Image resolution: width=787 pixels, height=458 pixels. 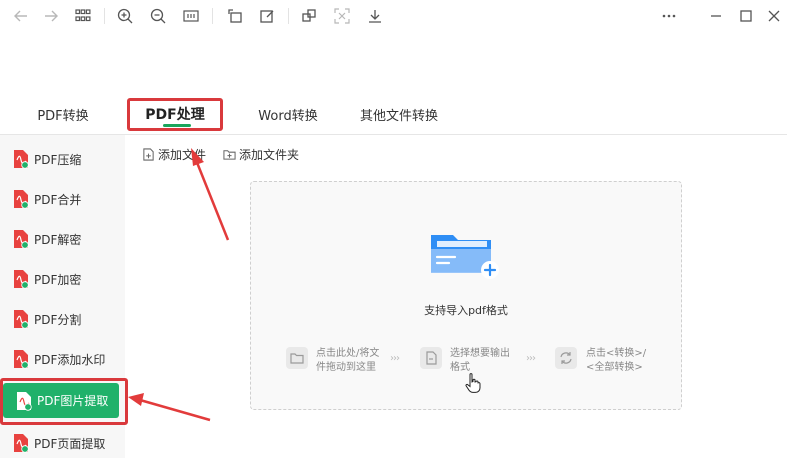 I want to click on tab-highlight-box, so click(x=175, y=114).